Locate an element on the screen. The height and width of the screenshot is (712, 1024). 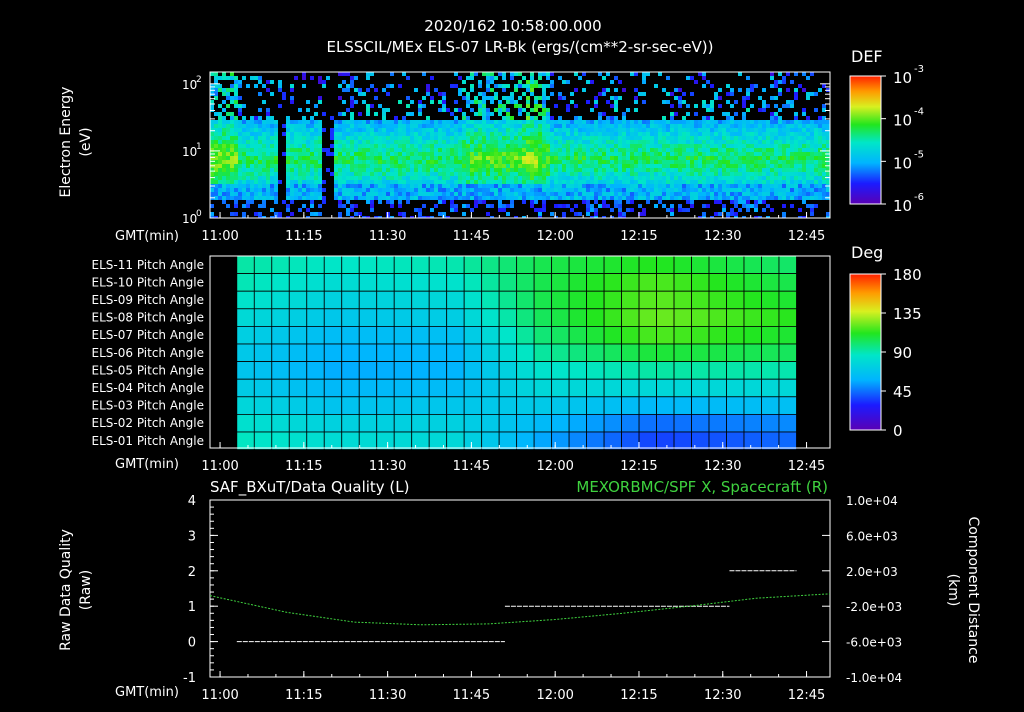
spectrogram-x-tick-label: 11:45 is located at coordinates (471, 236).